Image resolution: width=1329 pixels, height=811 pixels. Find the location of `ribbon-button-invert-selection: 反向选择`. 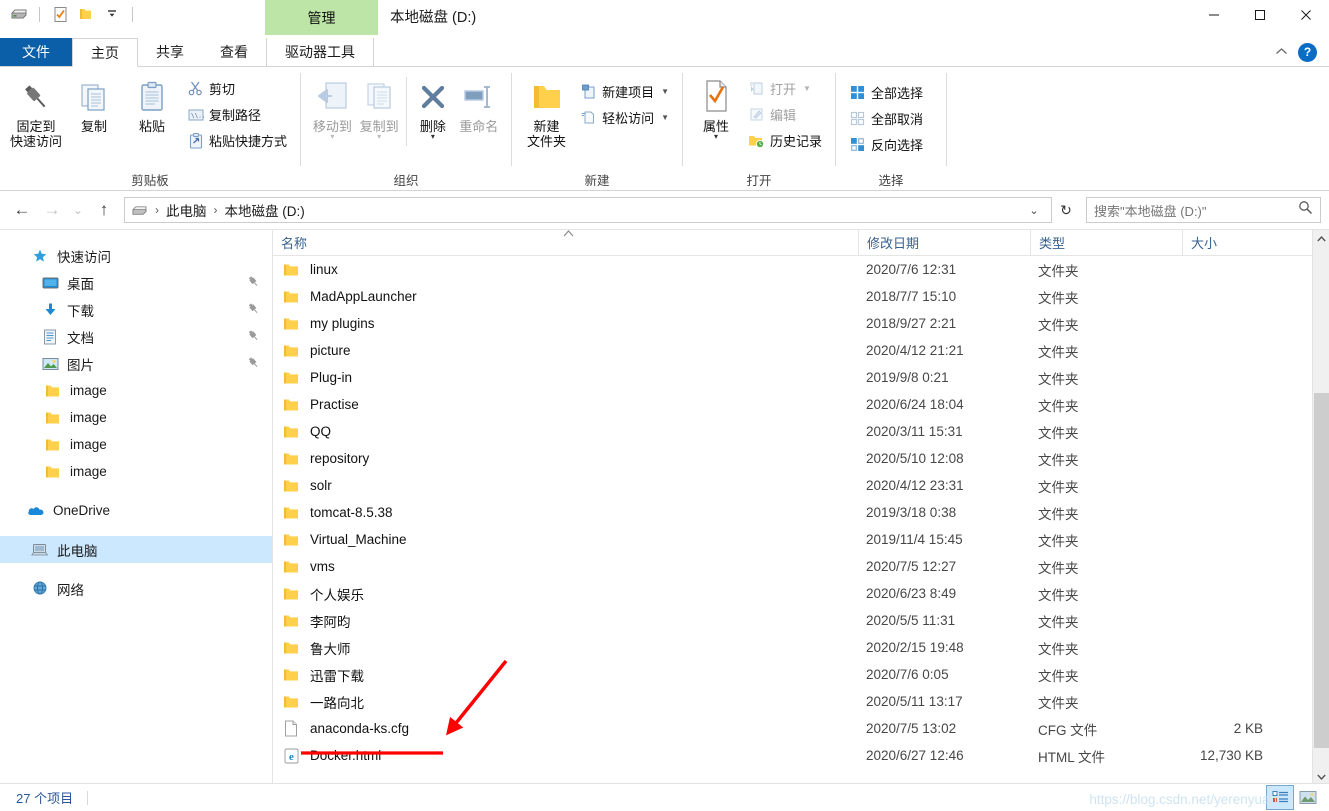

ribbon-button-invert-selection: 反向选择 is located at coordinates (886, 144).